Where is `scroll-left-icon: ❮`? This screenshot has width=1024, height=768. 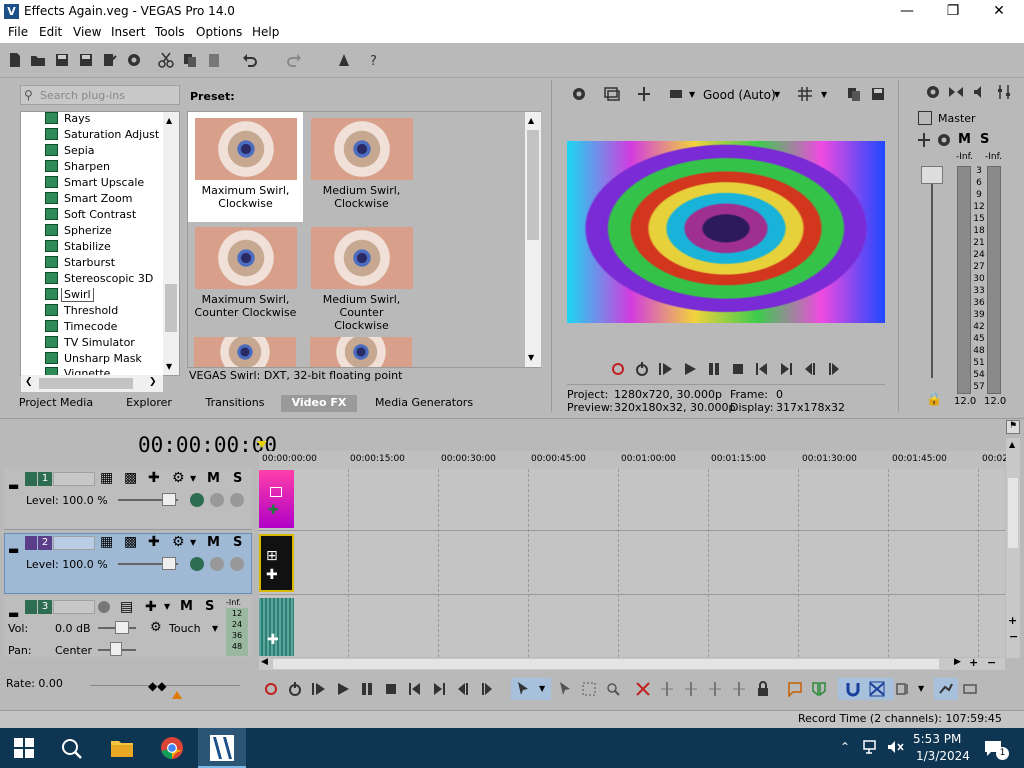 scroll-left-icon: ❮ is located at coordinates (29, 382).